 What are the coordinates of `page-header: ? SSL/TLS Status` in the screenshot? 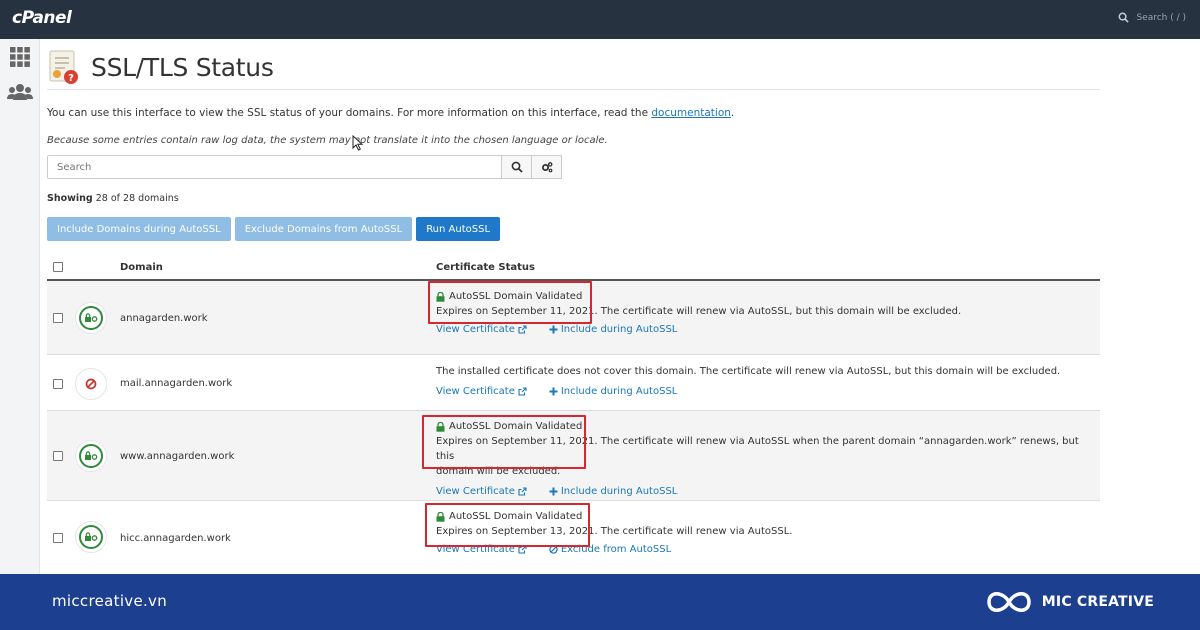 It's located at (160, 67).